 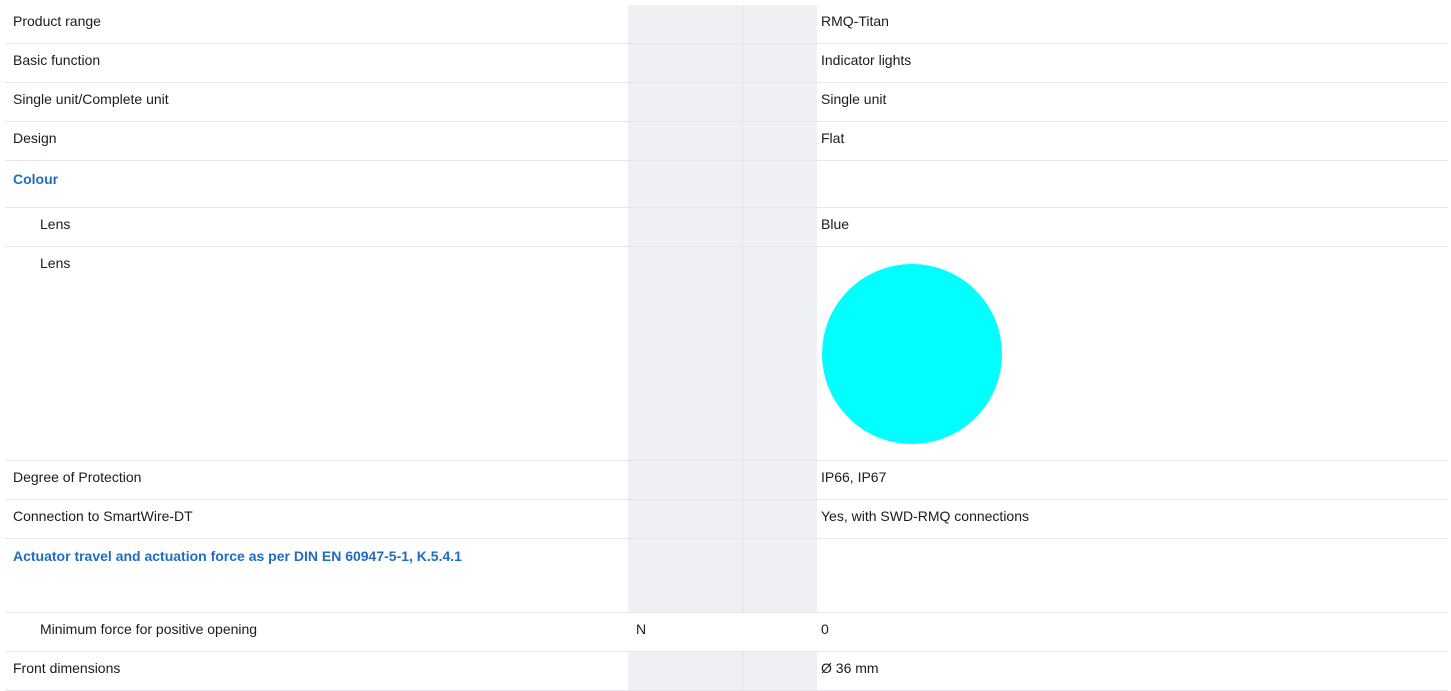 I want to click on table-row: Front dimensions Ø 36 mm, so click(x=726, y=671).